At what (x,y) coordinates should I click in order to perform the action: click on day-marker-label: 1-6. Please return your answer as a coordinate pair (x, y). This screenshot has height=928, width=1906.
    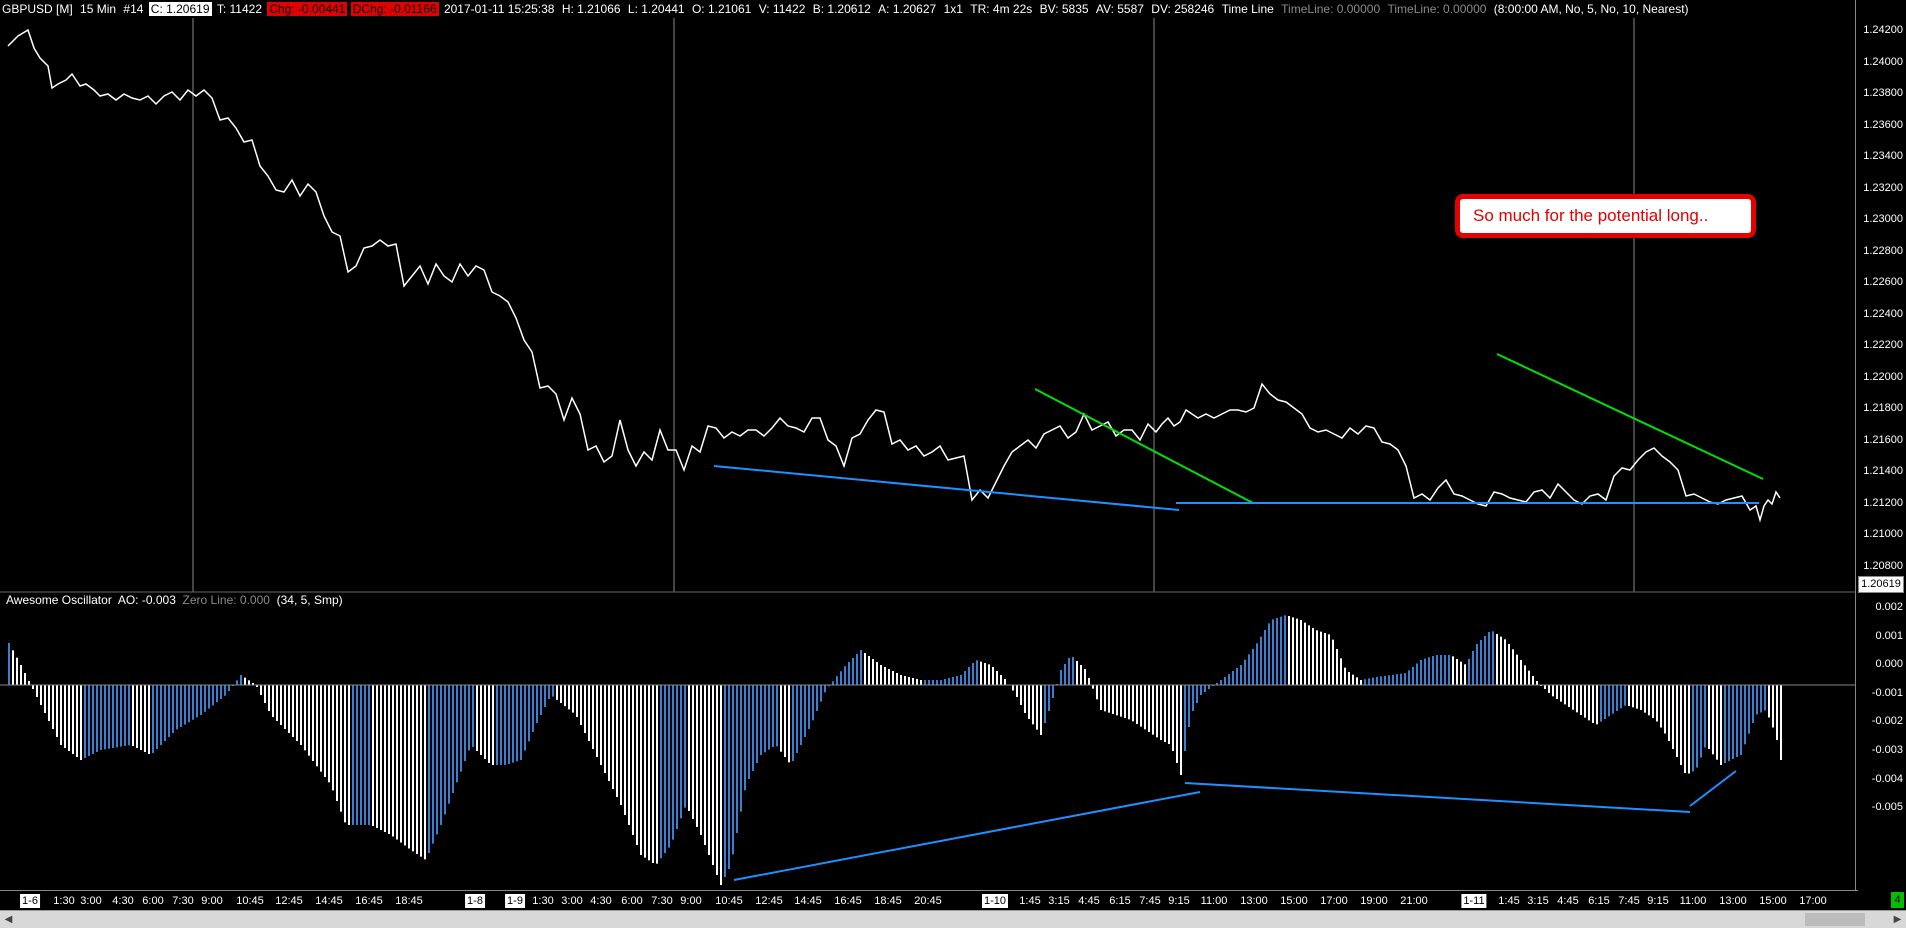
    Looking at the image, I should click on (30, 901).